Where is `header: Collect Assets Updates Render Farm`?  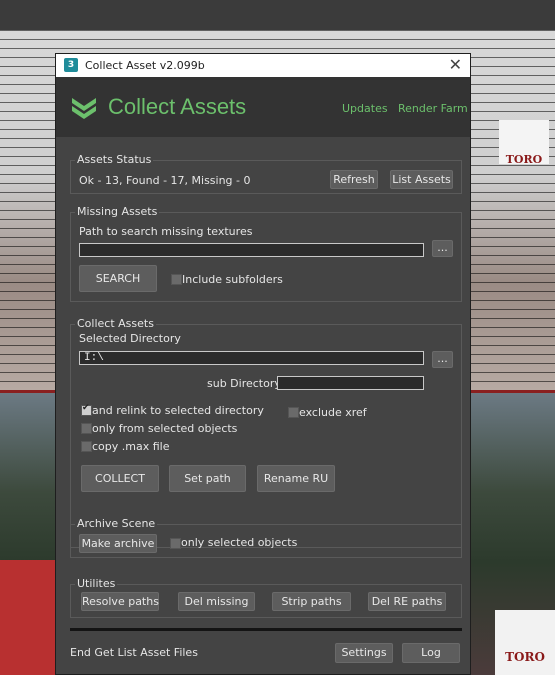
header: Collect Assets Updates Render Farm is located at coordinates (263, 107).